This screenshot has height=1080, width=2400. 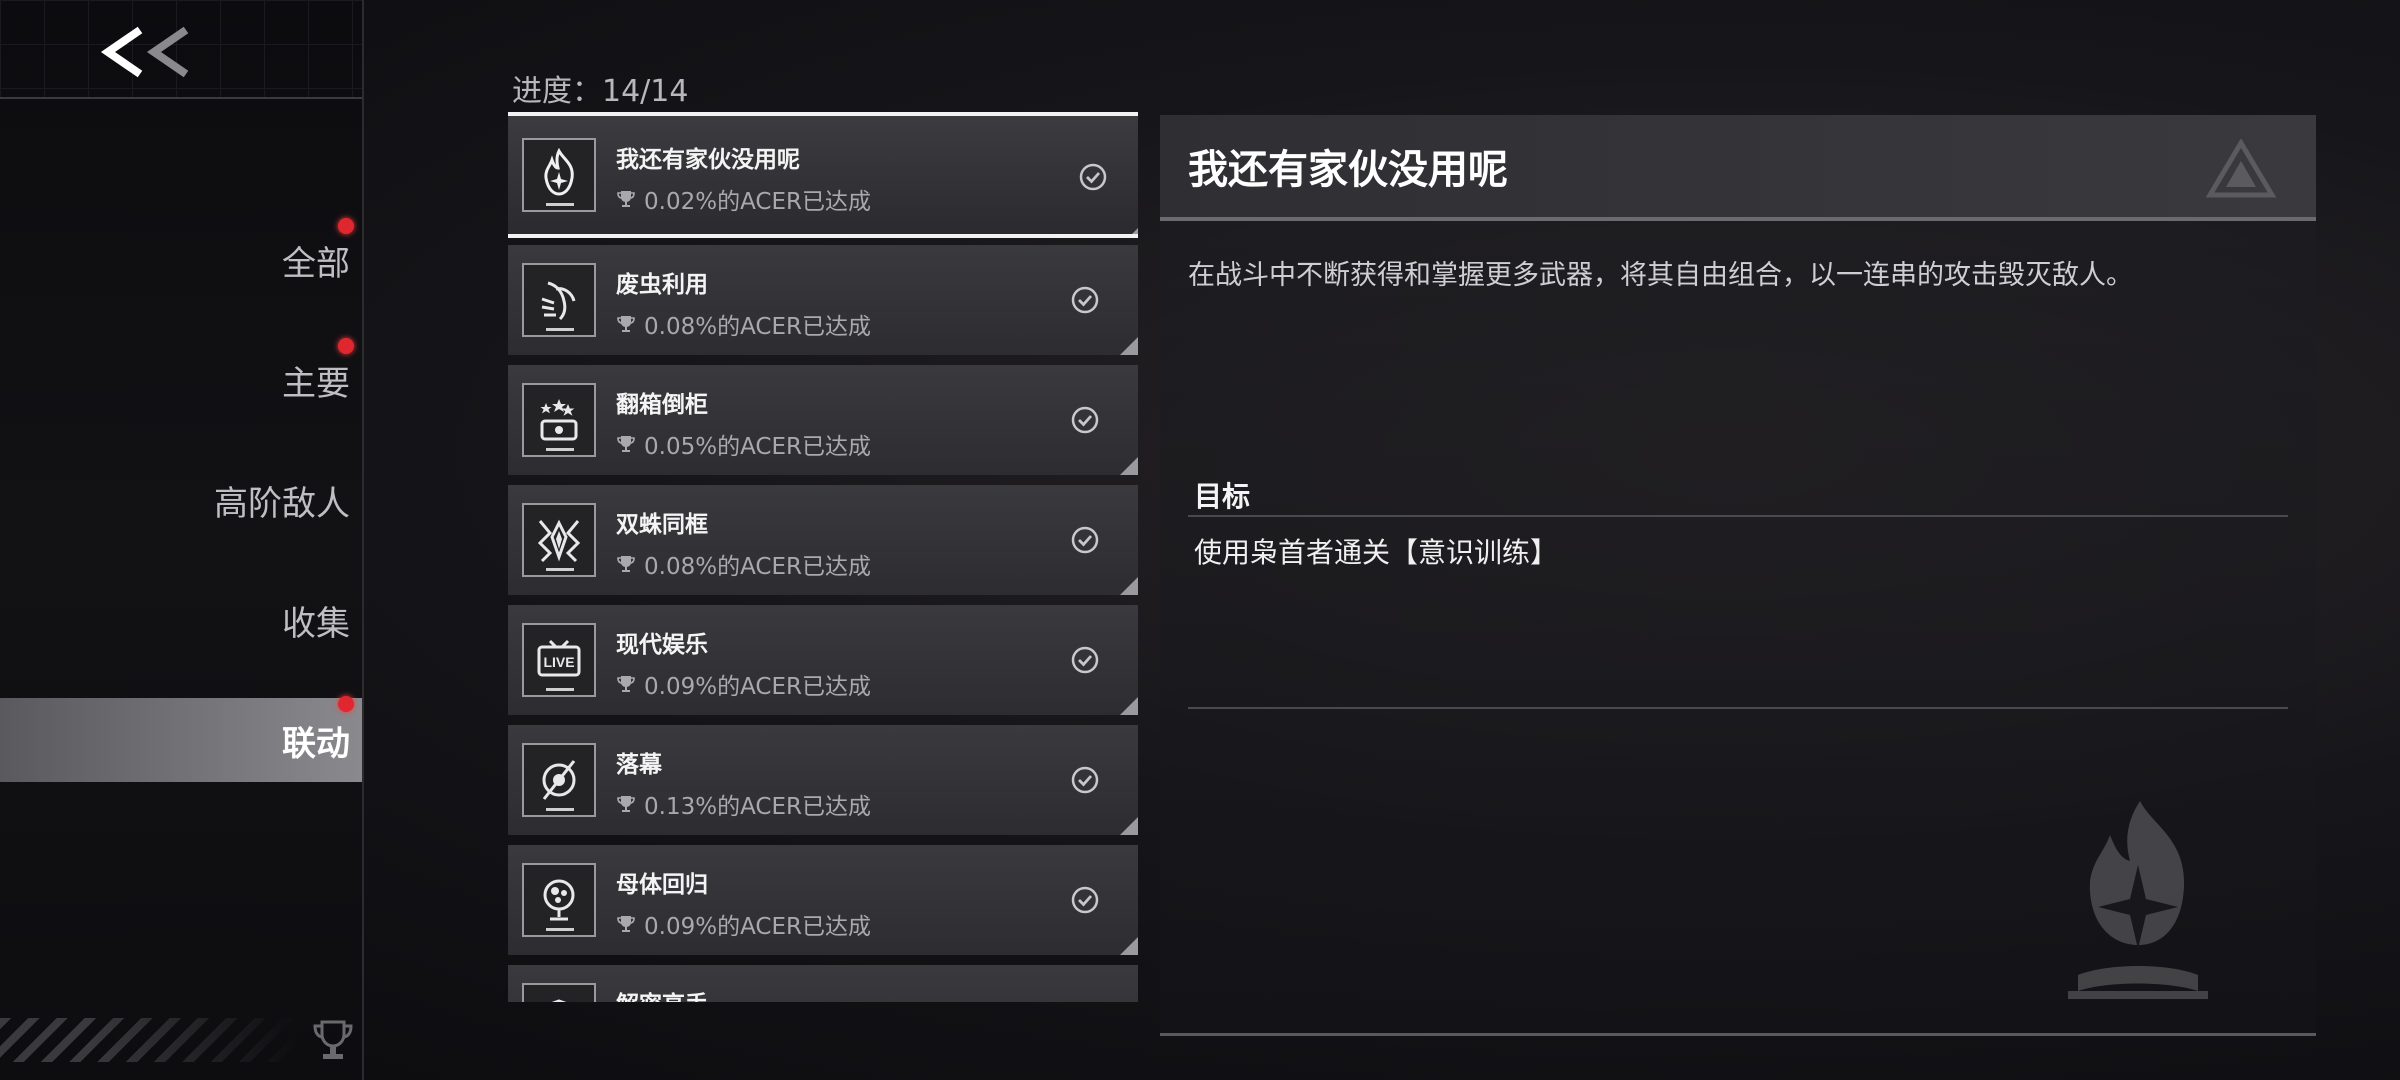 What do you see at coordinates (823, 175) in the screenshot?
I see `achievement-card: 我还有家伙没用呢 0.02%的ACER已达成` at bounding box center [823, 175].